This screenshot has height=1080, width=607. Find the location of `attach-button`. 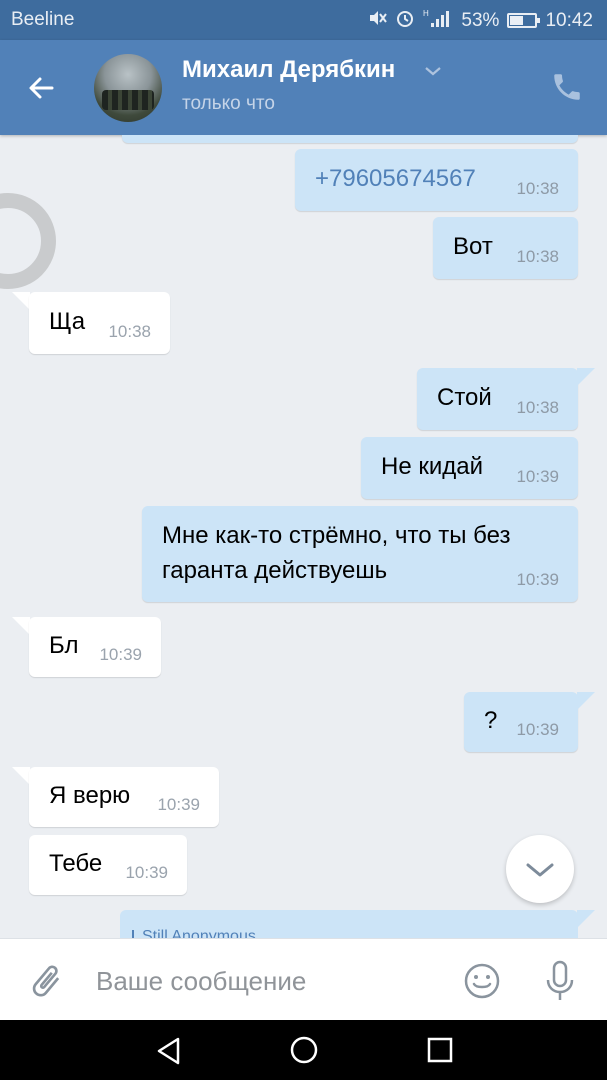

attach-button is located at coordinates (46, 981).